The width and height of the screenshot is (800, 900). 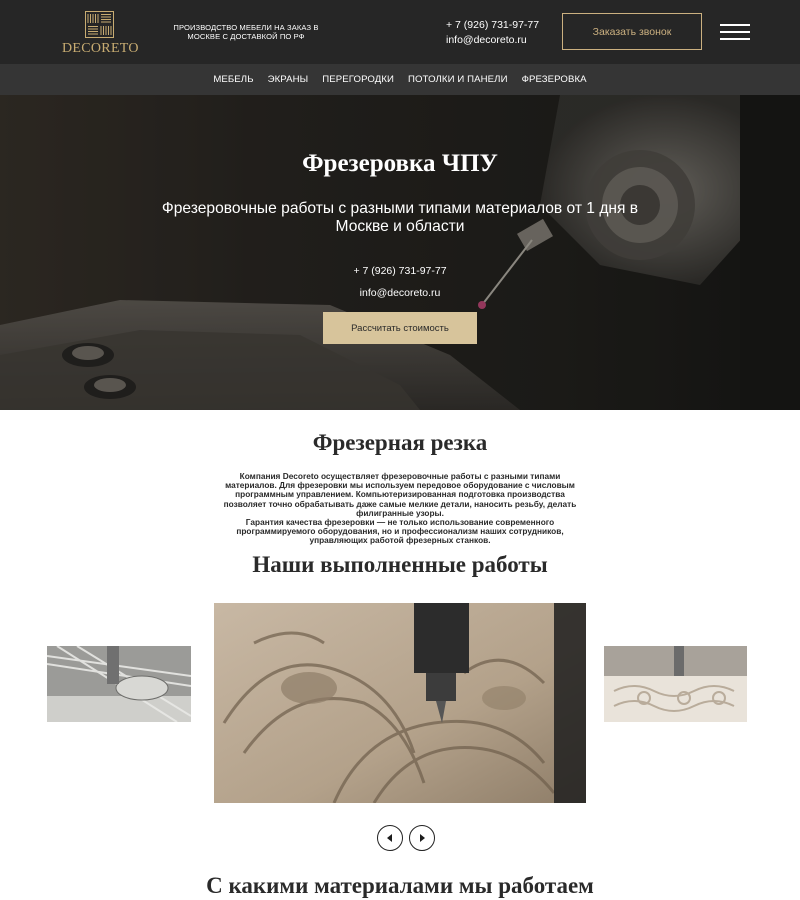 I want to click on nav-item-partitions: ПЕРЕГОРОДКИ, so click(x=358, y=79).